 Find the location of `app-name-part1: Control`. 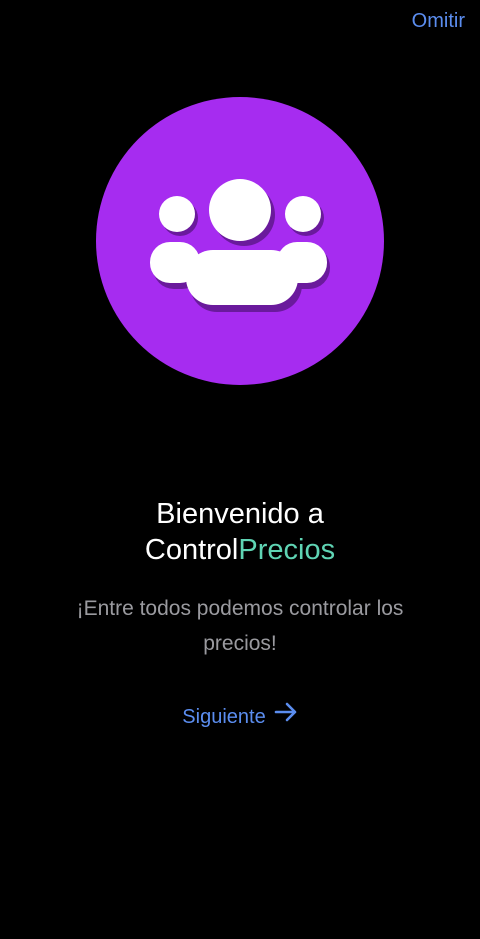

app-name-part1: Control is located at coordinates (191, 550).